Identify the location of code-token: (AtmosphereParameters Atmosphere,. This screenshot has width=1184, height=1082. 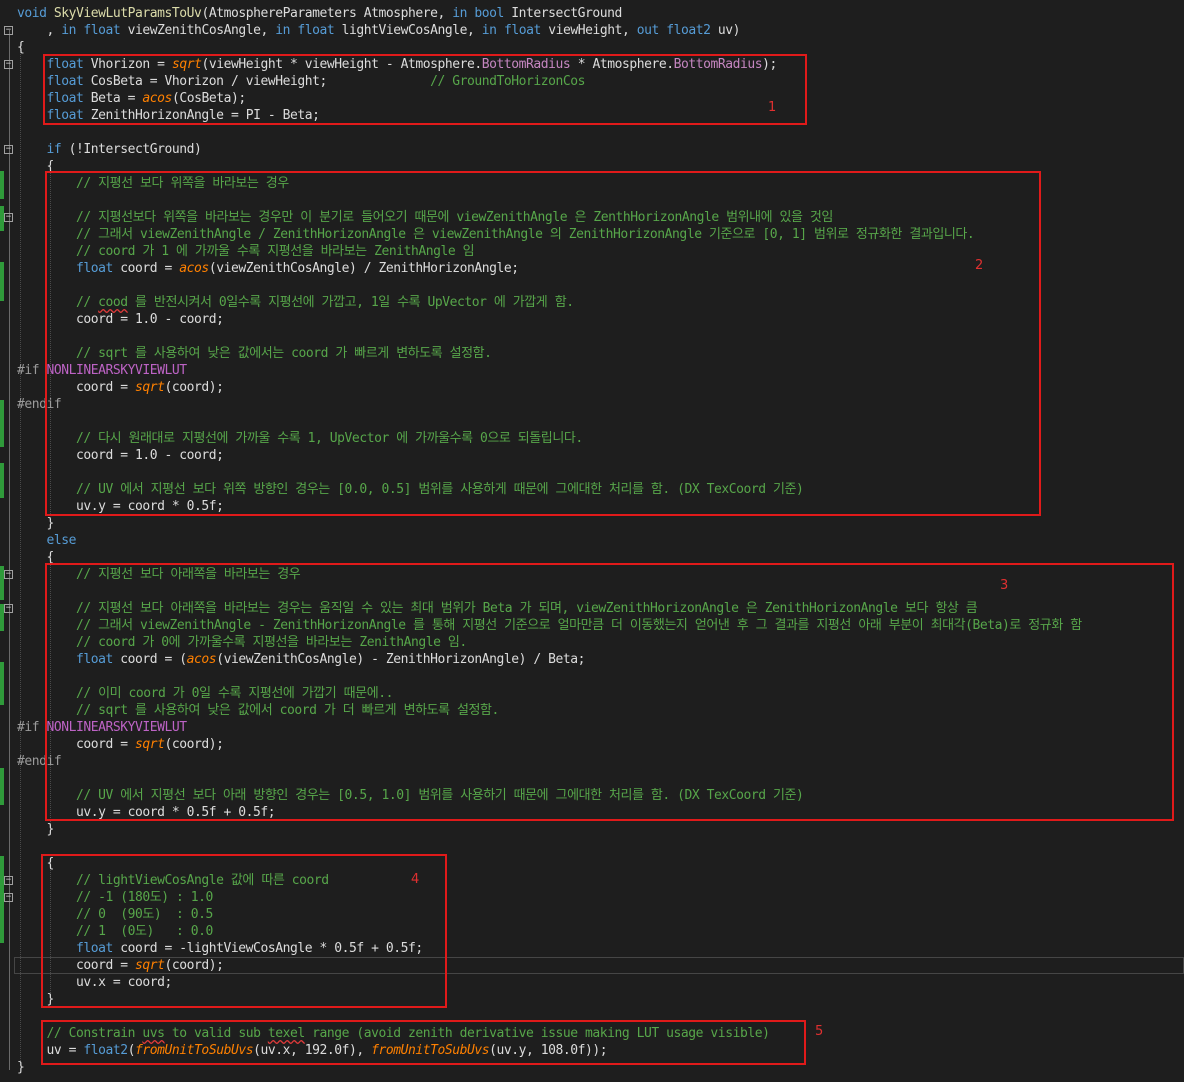
(327, 13).